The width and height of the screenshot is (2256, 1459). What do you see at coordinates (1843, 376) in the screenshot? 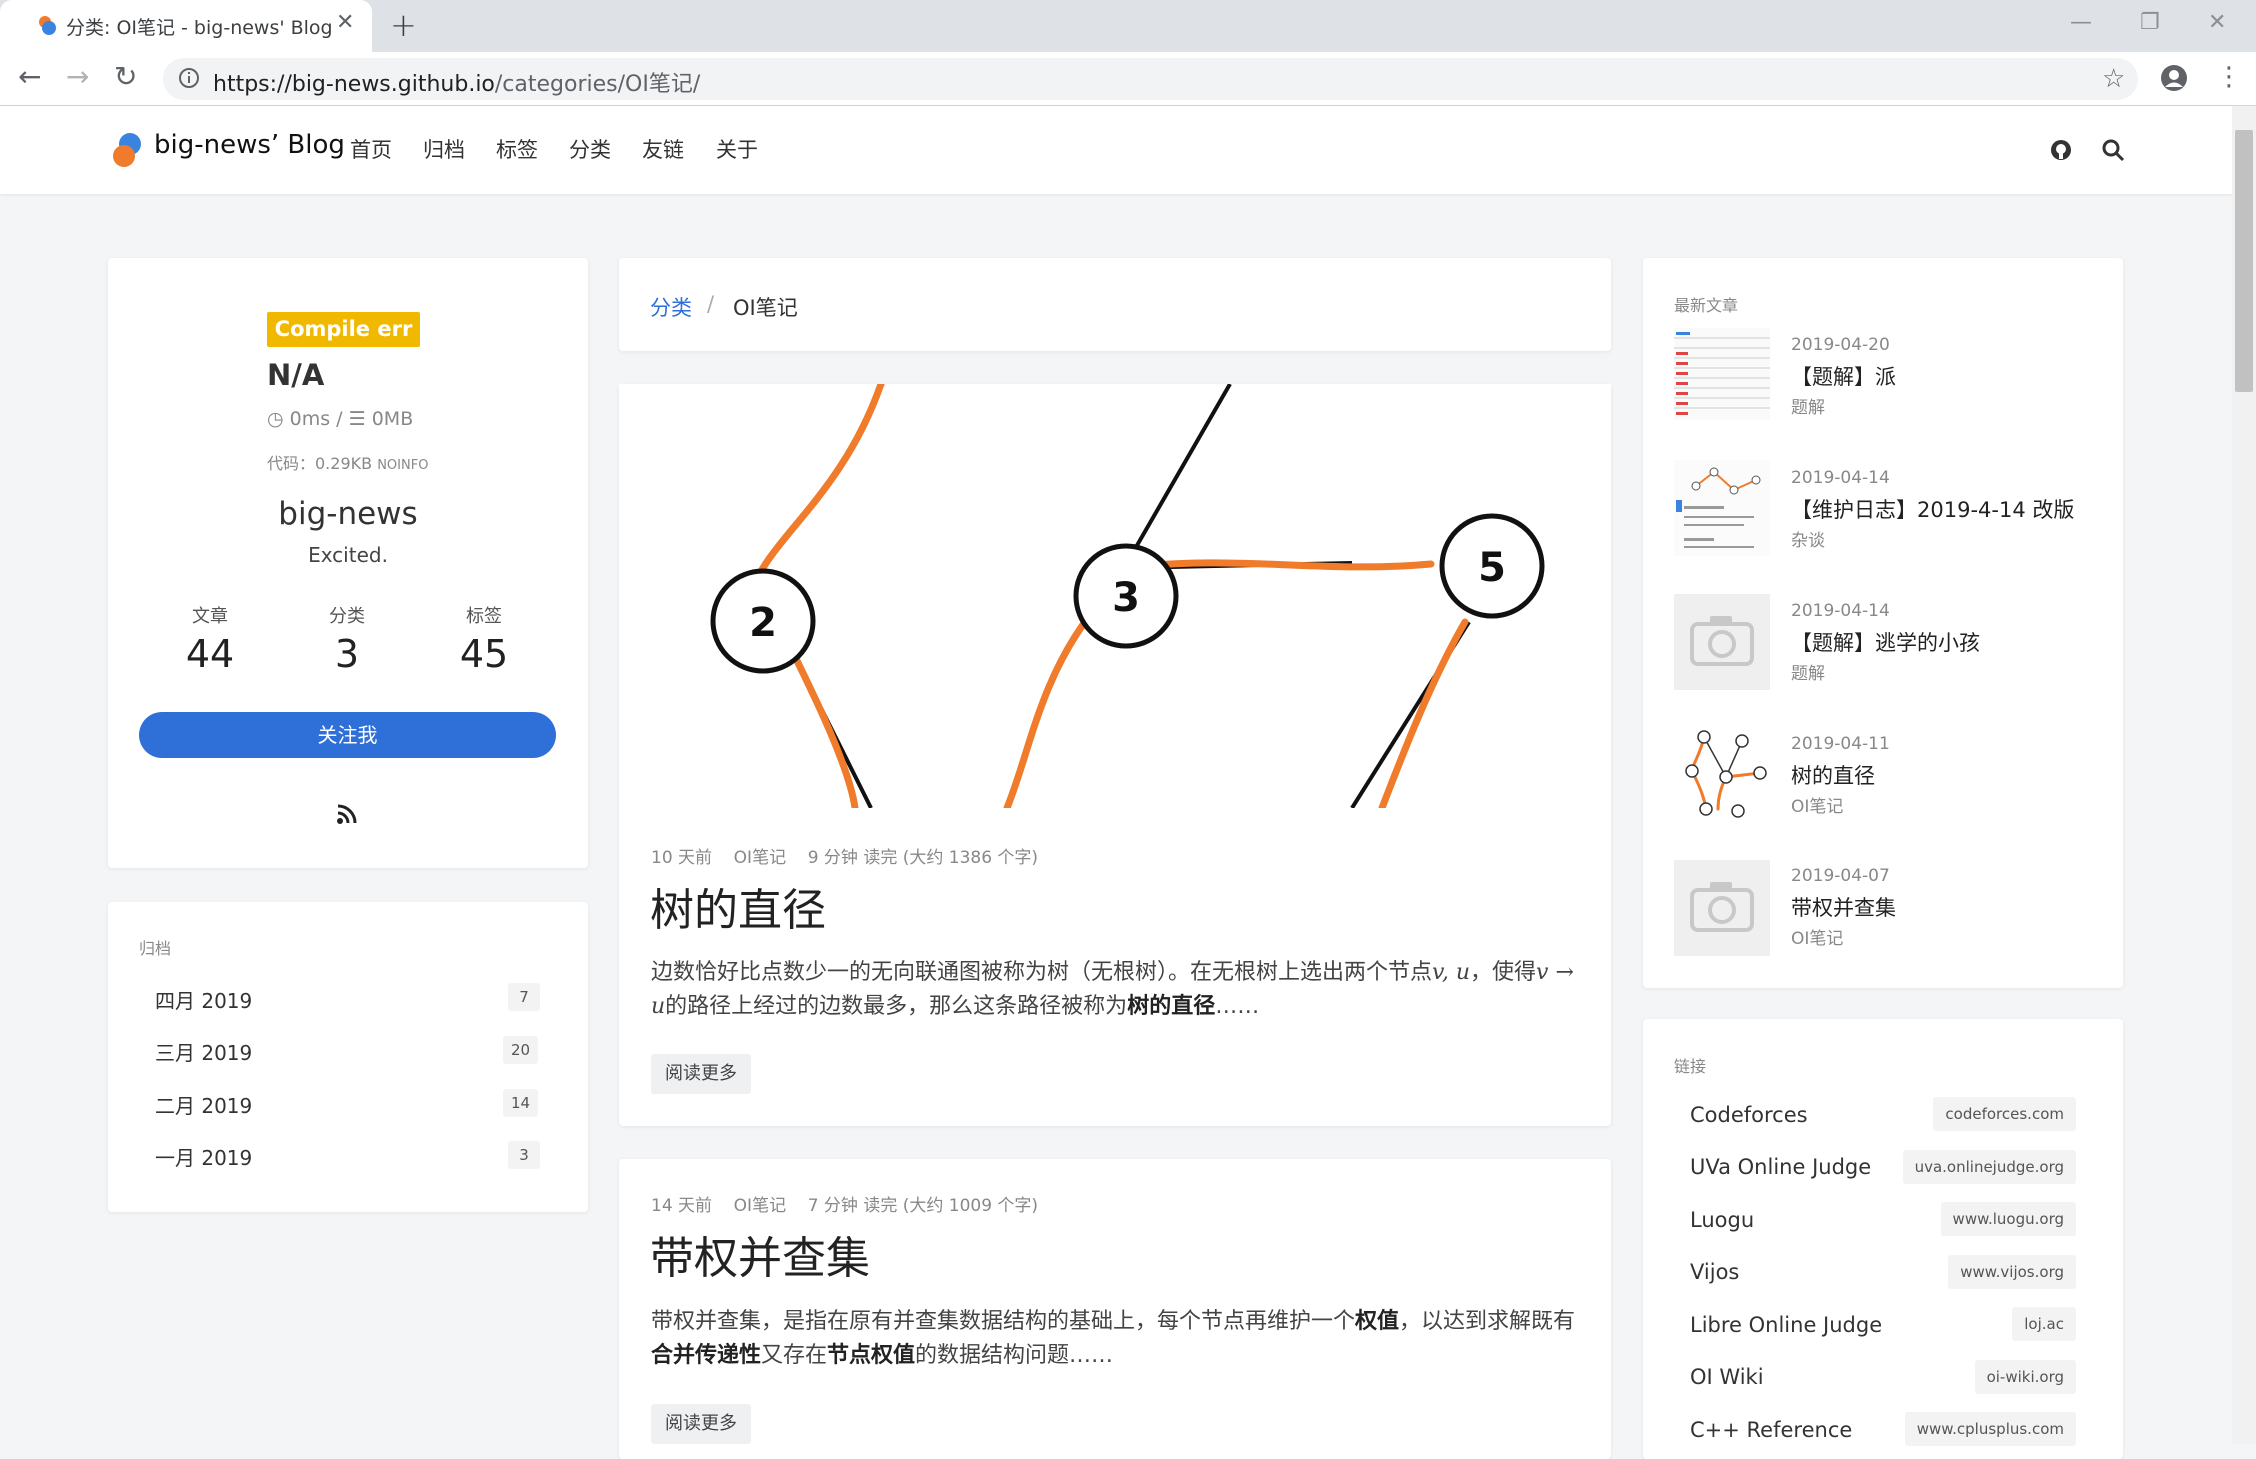
I see `recent-post-title: 【题解】派` at bounding box center [1843, 376].